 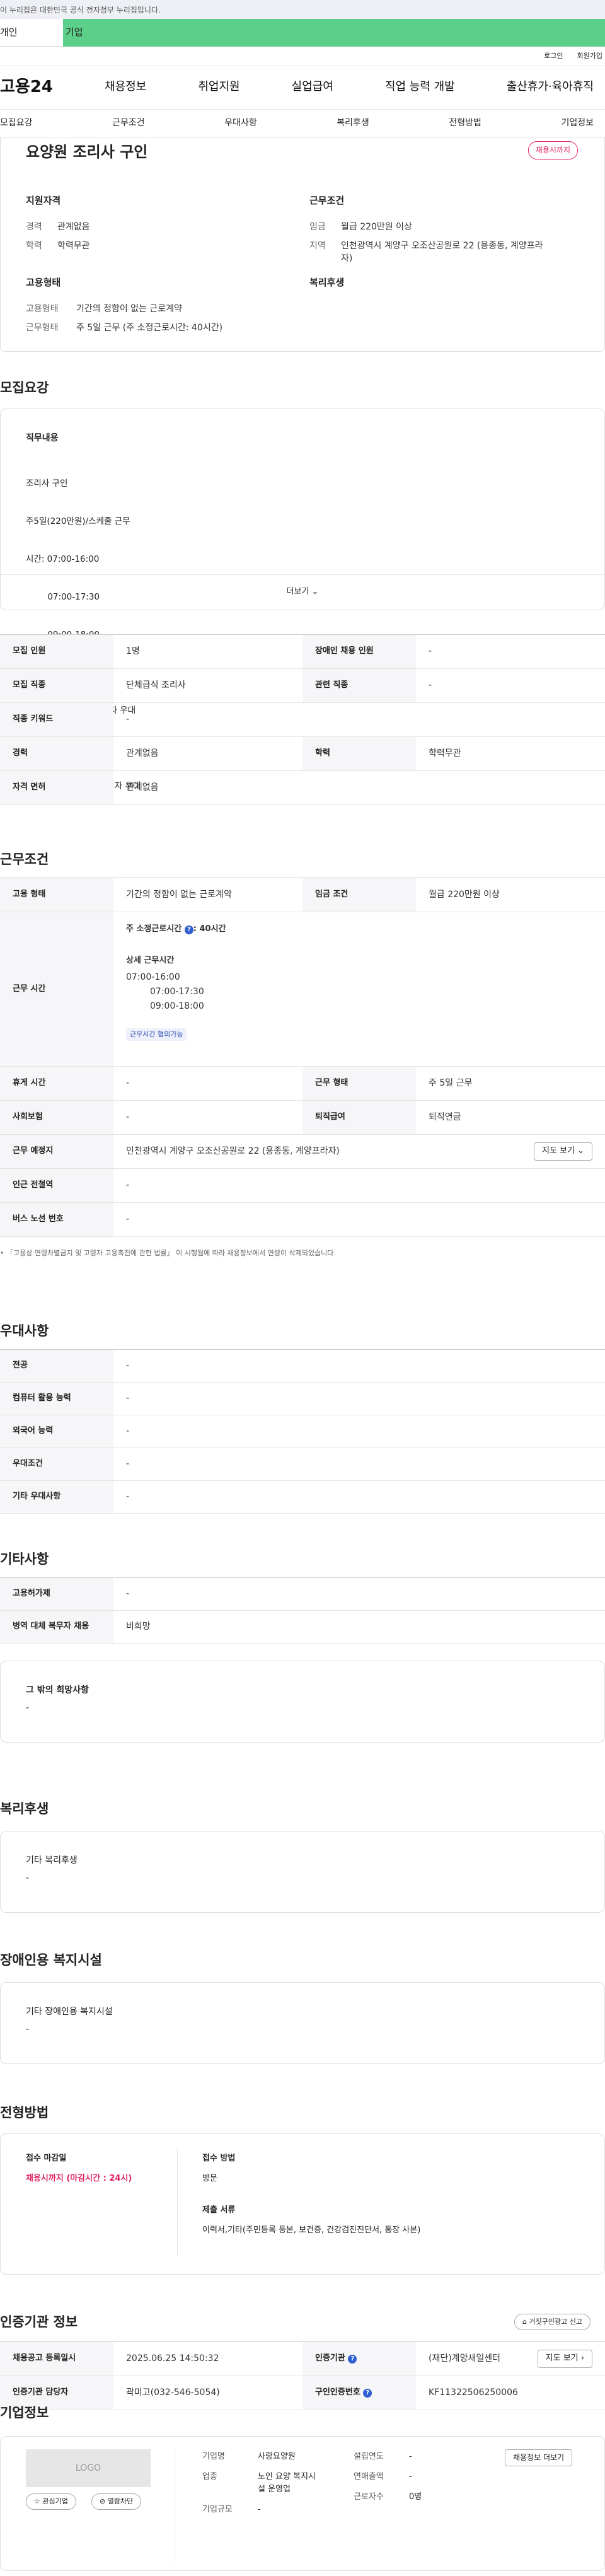 I want to click on nav-parental-leave: 출산휴가·육아휴직, so click(x=551, y=87).